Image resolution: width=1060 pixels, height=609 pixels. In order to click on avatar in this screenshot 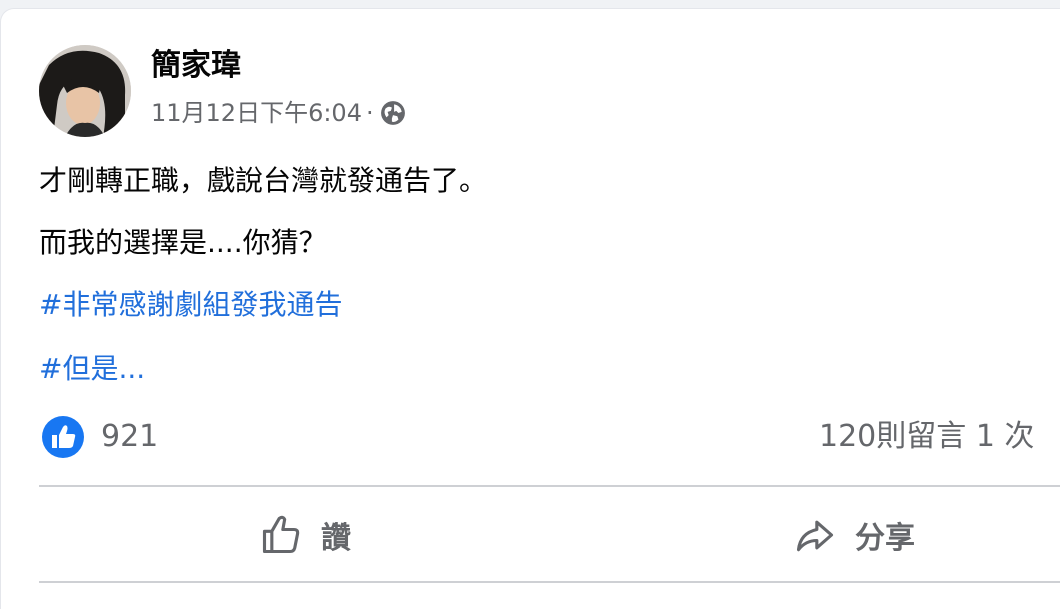, I will do `click(85, 91)`.